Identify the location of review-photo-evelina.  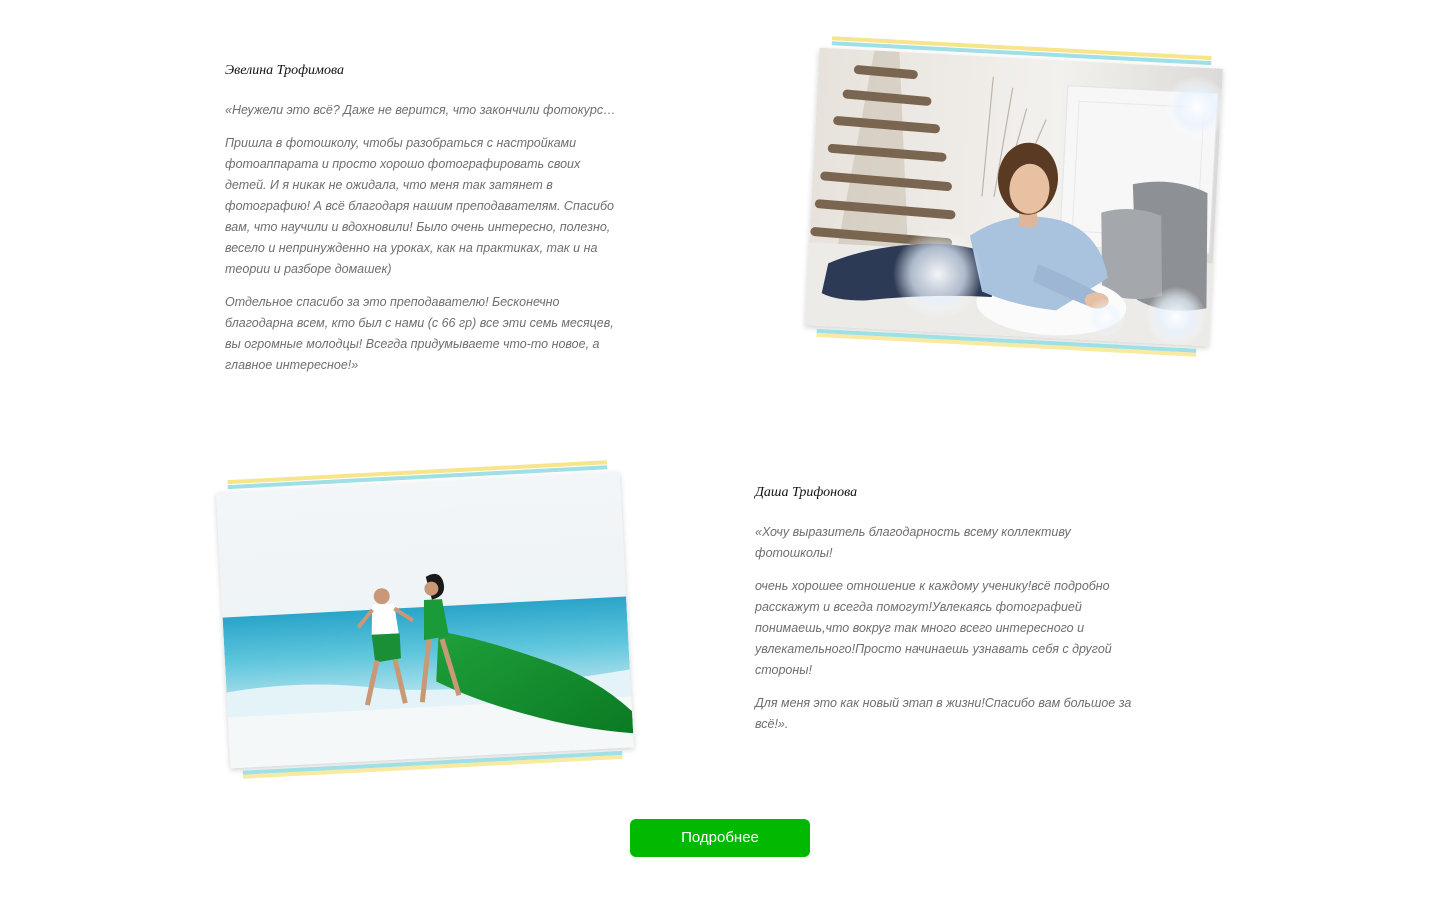
(1014, 196).